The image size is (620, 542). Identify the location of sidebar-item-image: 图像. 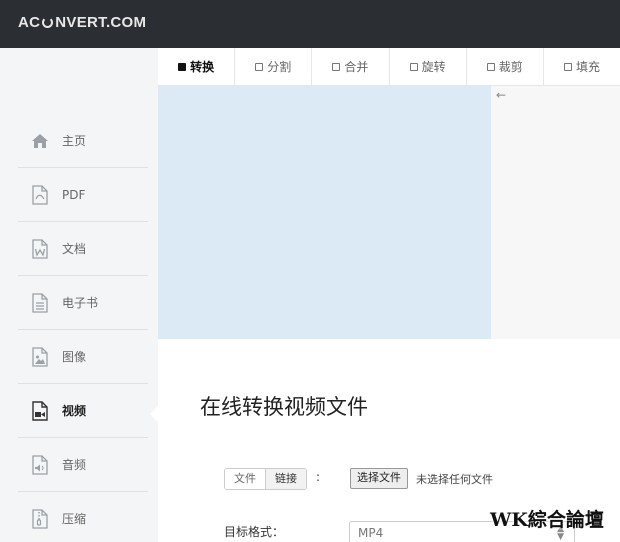
(83, 357).